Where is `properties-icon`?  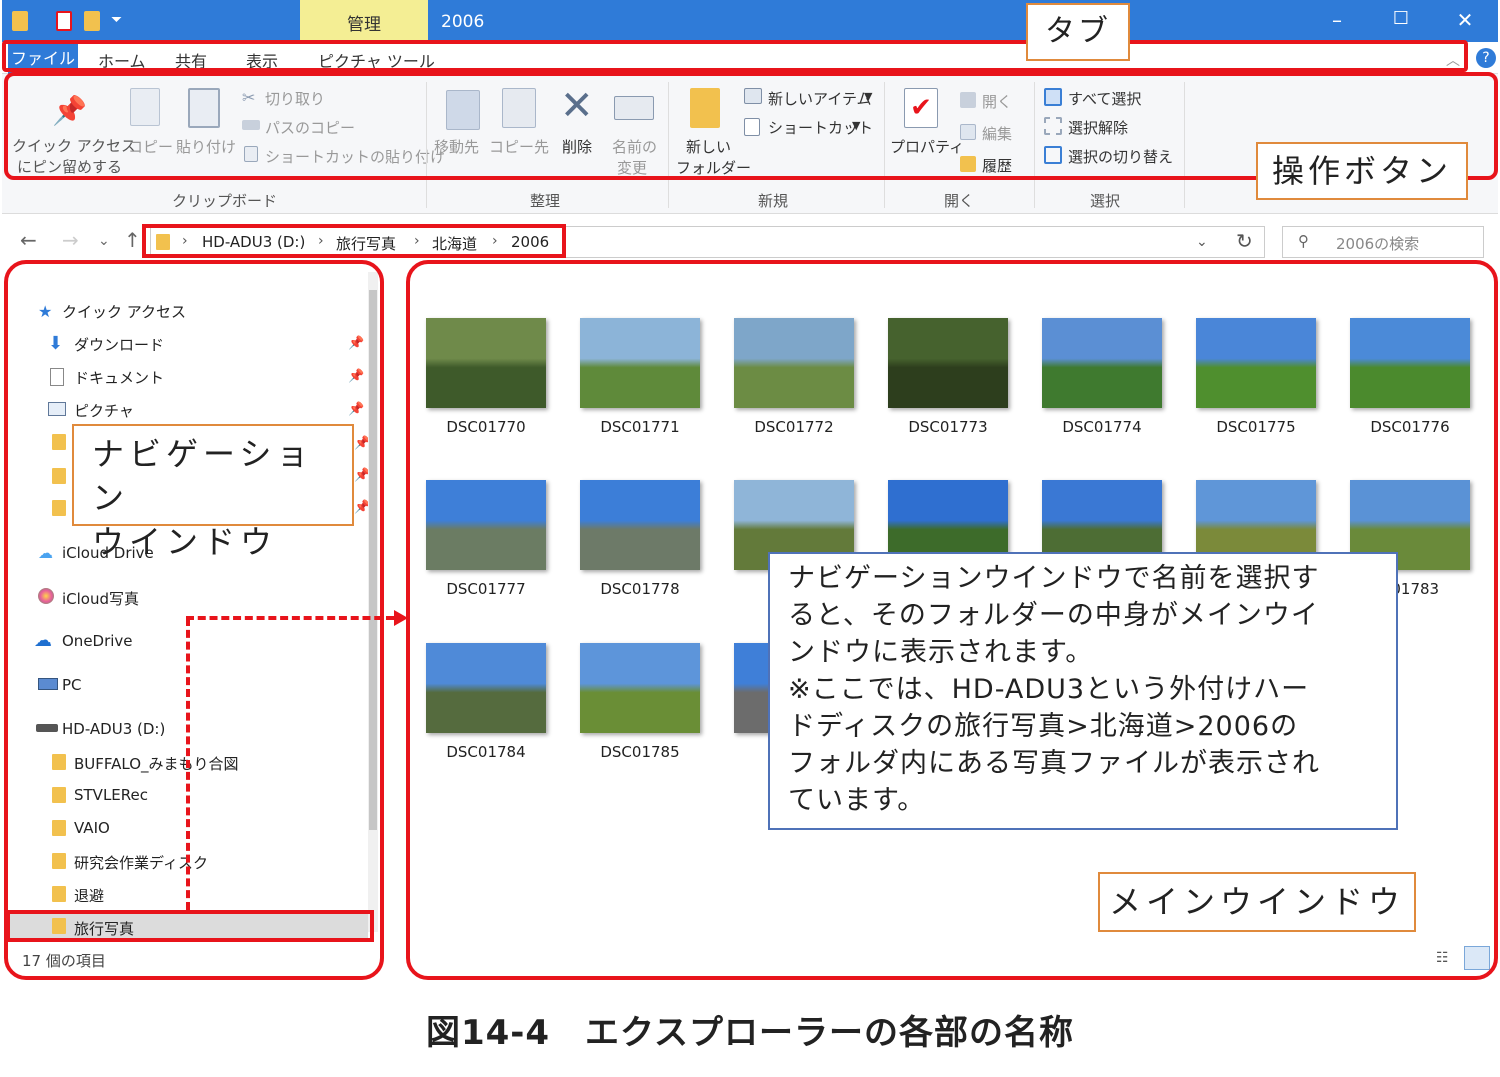 properties-icon is located at coordinates (64, 21).